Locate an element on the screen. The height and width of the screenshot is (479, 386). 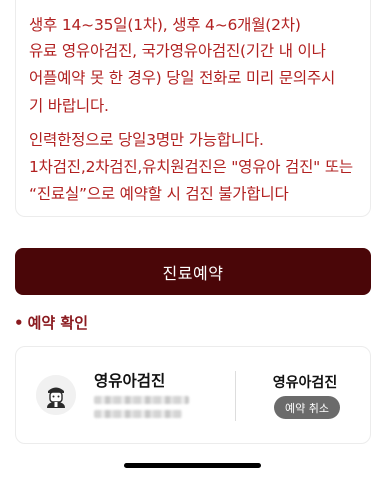
reserve-button-label: 진료예약 is located at coordinates (193, 273).